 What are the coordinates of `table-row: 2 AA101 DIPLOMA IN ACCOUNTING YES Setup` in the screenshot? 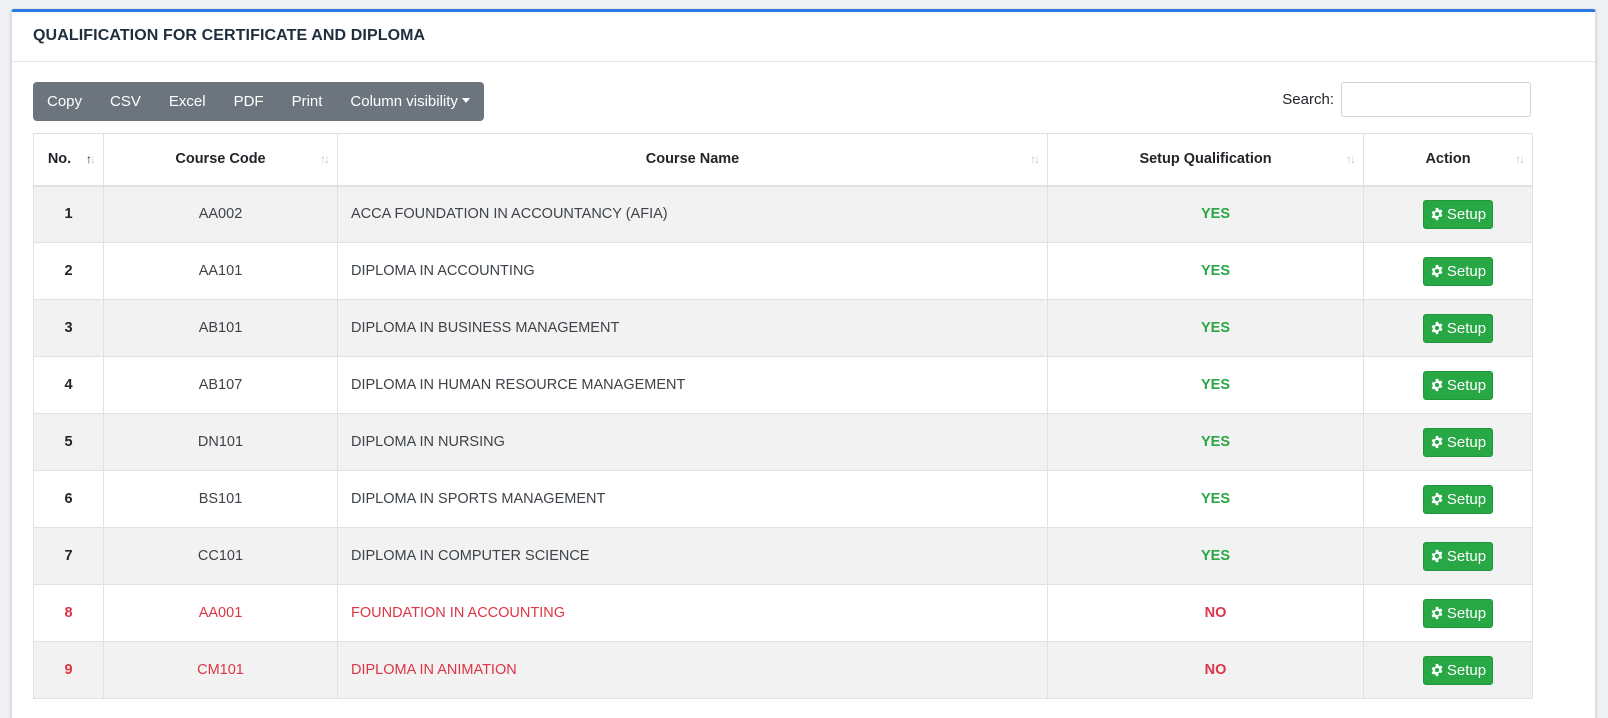 It's located at (783, 271).